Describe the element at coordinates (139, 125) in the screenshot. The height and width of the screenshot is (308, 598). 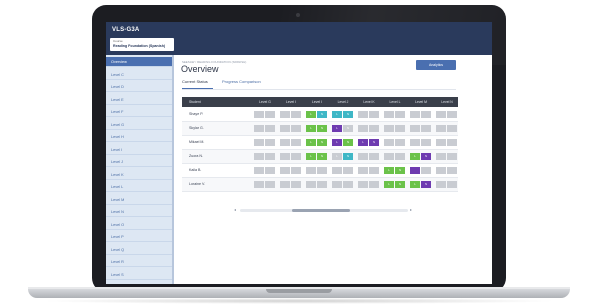
I see `sidebar-item-level-g: Level G` at that location.